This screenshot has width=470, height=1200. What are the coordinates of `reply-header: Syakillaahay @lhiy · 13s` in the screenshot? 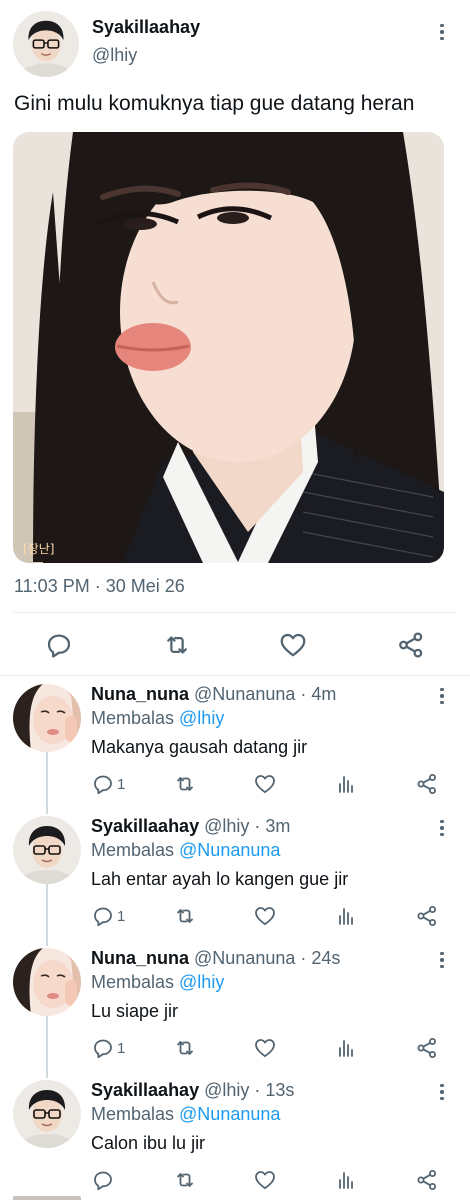 It's located at (192, 1090).